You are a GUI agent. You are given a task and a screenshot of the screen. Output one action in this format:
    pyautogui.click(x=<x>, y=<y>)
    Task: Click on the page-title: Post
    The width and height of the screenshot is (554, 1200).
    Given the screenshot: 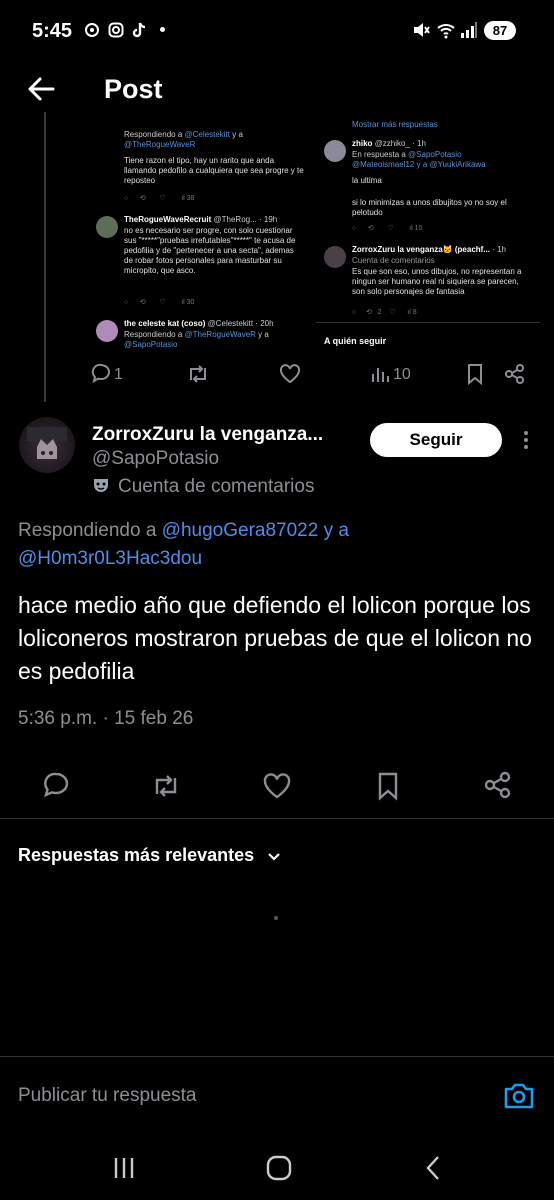 What is the action you would take?
    pyautogui.click(x=133, y=89)
    